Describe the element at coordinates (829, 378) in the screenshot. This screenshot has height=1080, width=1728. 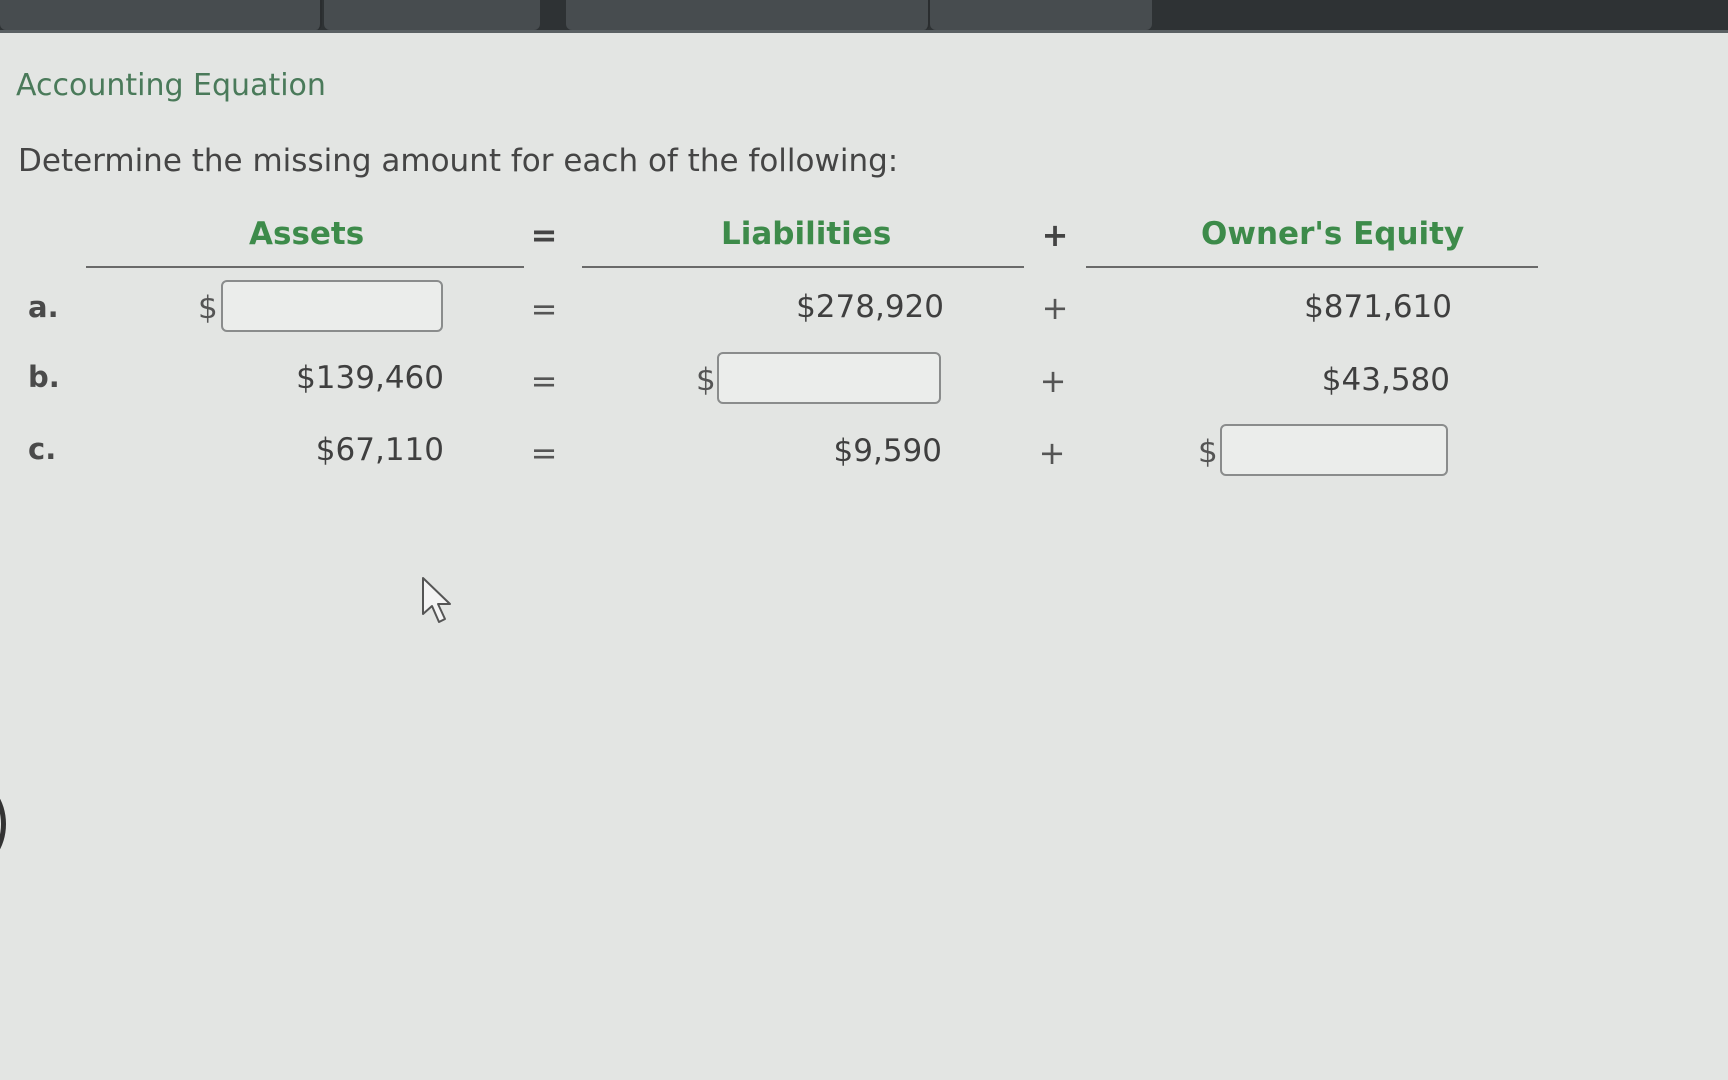
I see `liabilities-input-b` at that location.